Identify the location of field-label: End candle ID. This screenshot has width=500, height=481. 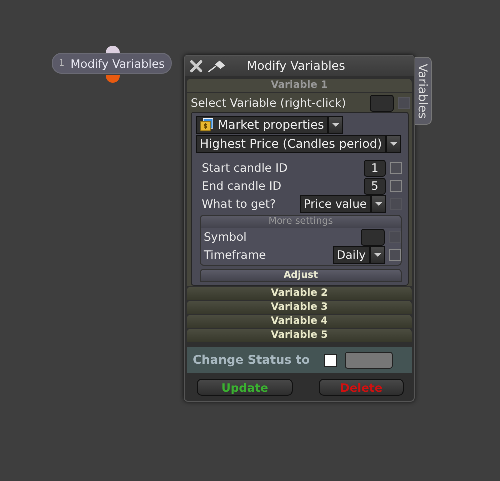
(242, 186).